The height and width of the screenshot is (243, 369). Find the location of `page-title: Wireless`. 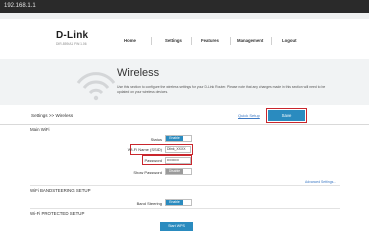

page-title: Wireless is located at coordinates (138, 73).